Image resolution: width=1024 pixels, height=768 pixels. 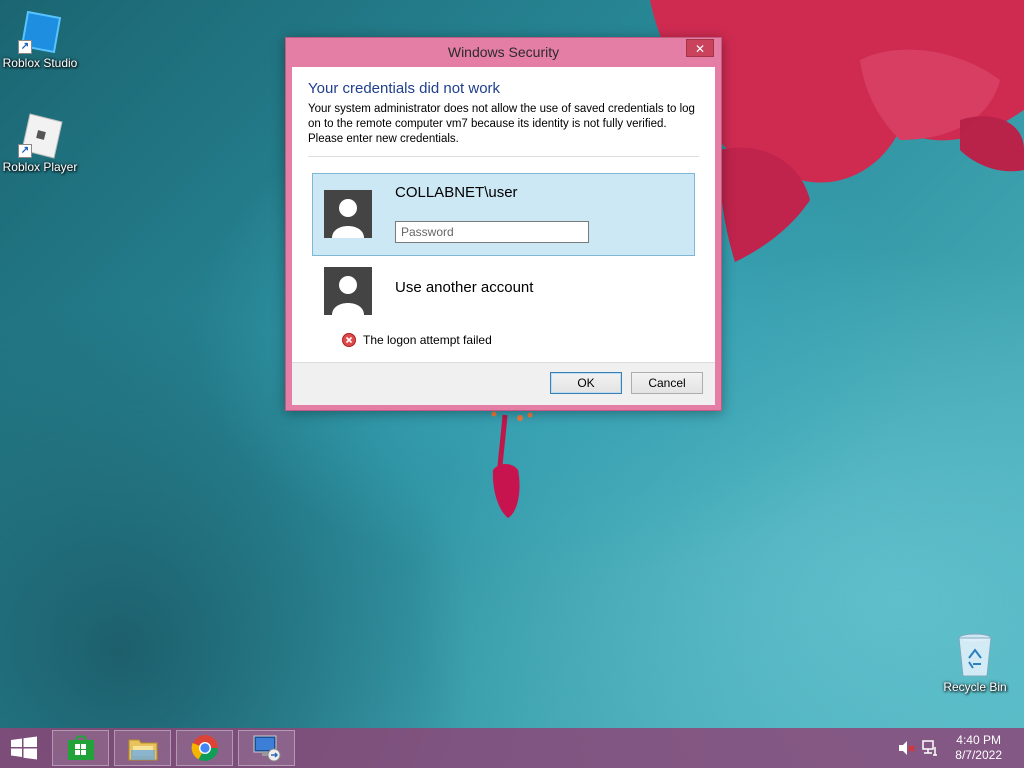 What do you see at coordinates (667, 383) in the screenshot?
I see `cancel-button: Cancel` at bounding box center [667, 383].